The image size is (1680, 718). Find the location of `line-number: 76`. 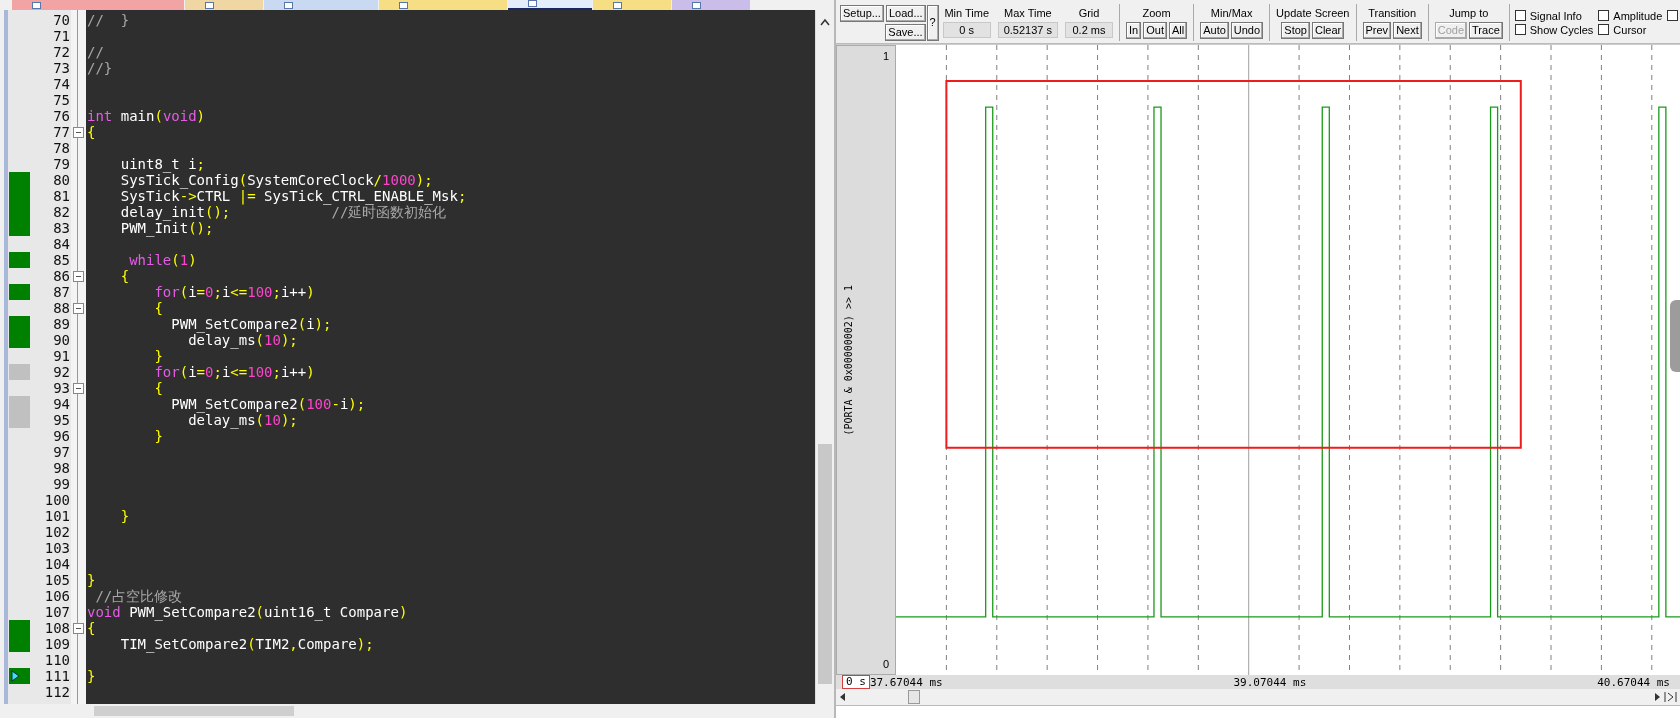

line-number: 76 is located at coordinates (61, 116).